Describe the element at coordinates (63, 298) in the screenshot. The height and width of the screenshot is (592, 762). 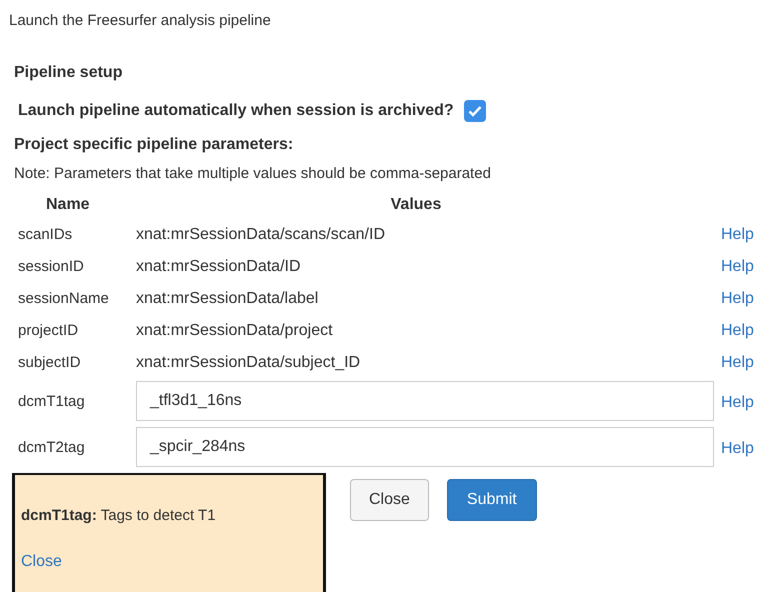
I see `parameter-name: sessionName` at that location.